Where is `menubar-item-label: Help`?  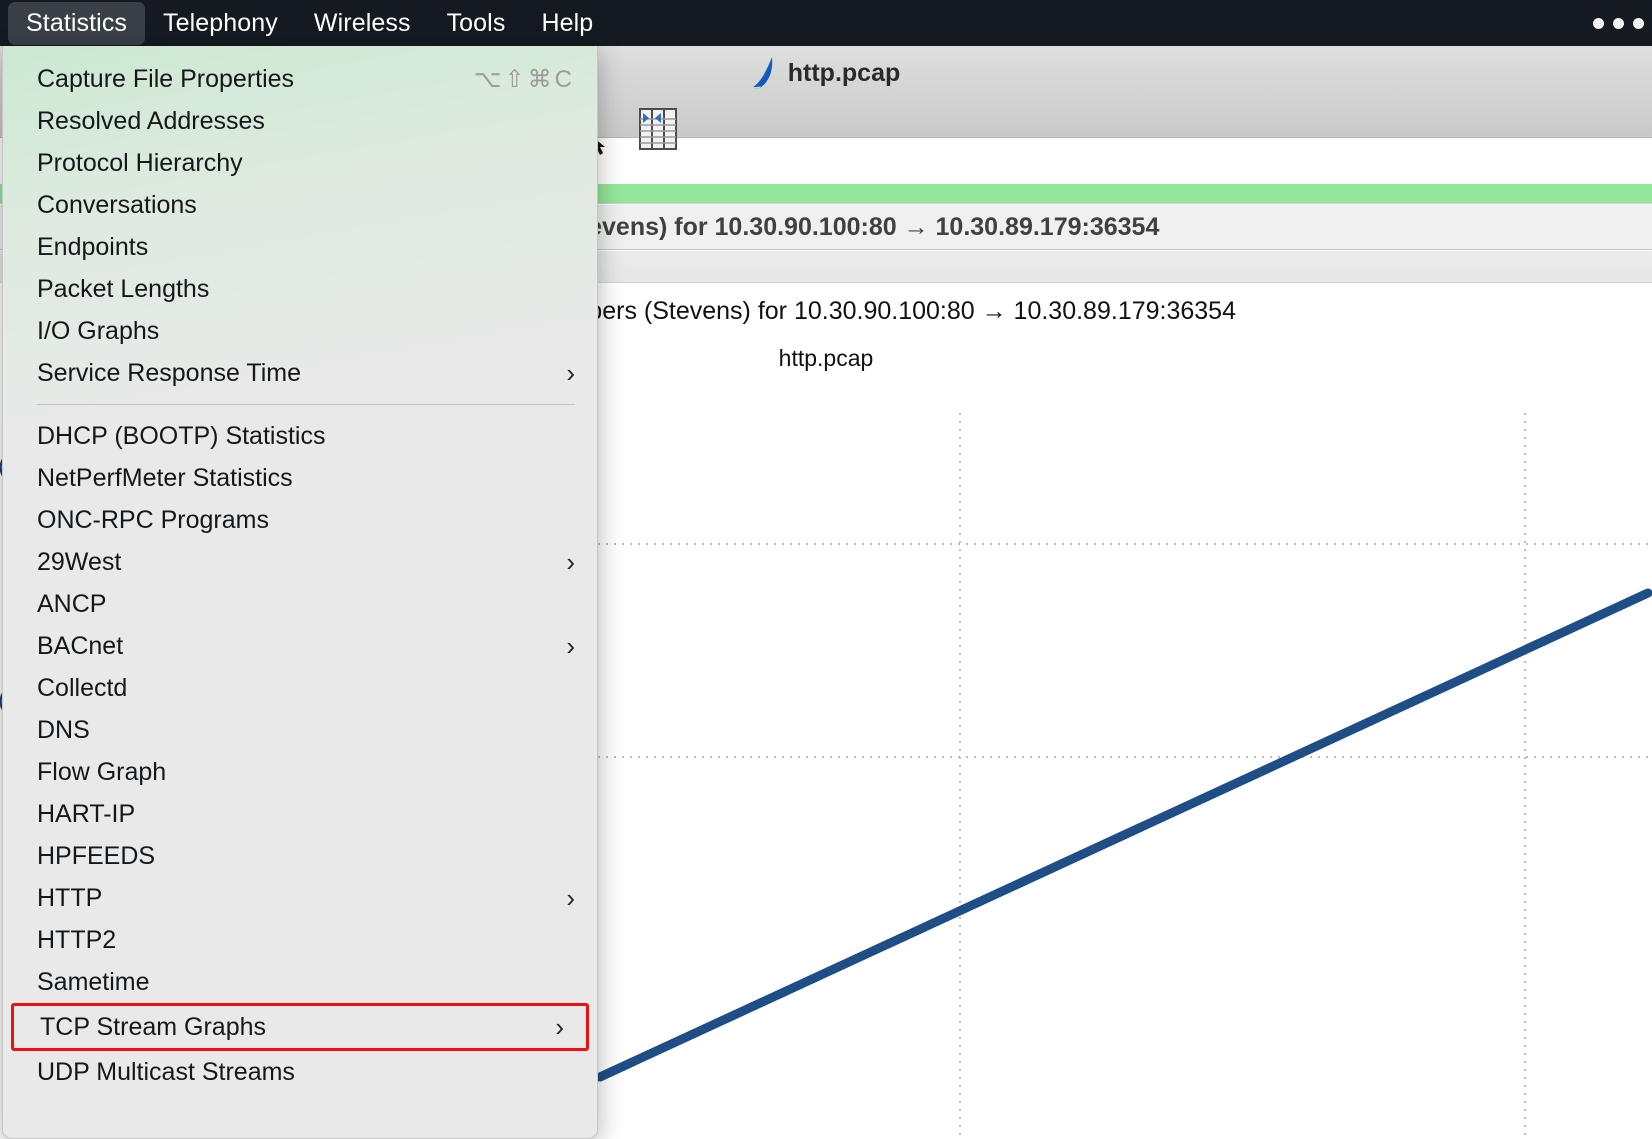 menubar-item-label: Help is located at coordinates (567, 22).